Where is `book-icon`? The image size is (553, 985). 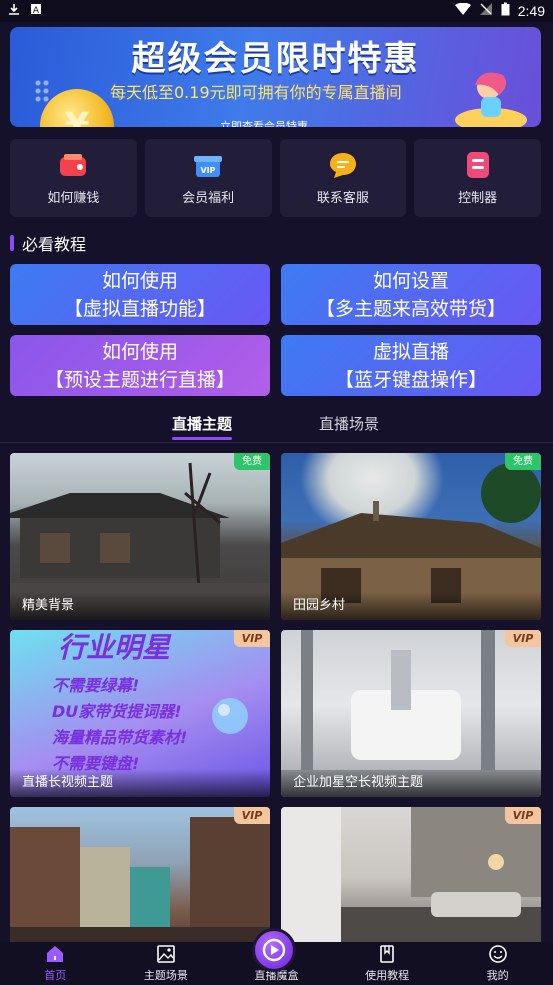 book-icon is located at coordinates (387, 954).